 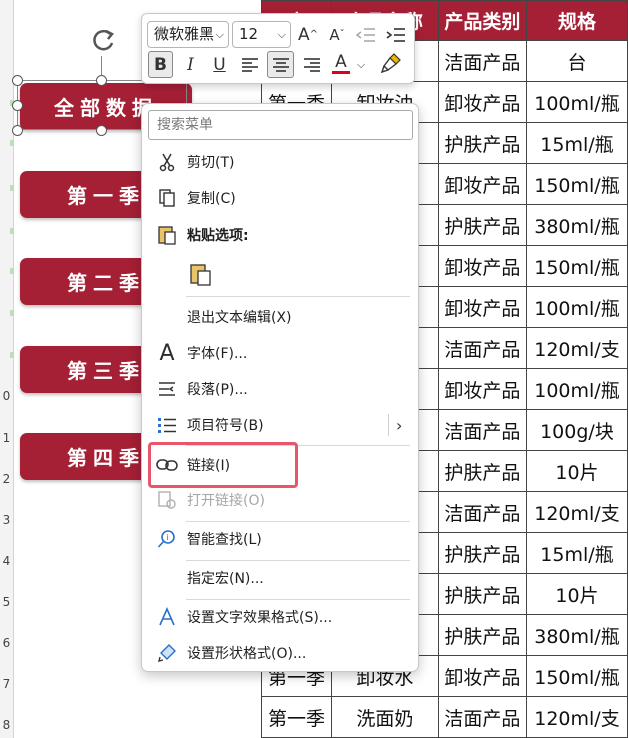 I want to click on menu-item-cut: 剪切(T), so click(x=280, y=162).